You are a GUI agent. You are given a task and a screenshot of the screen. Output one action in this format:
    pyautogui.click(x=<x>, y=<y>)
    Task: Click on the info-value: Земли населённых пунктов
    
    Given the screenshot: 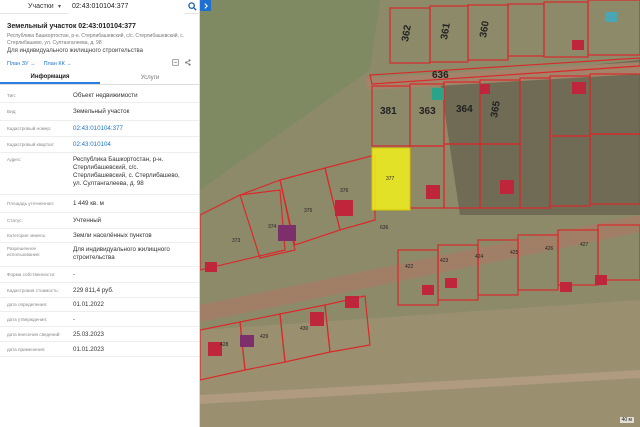 What is the action you would take?
    pyautogui.click(x=112, y=235)
    